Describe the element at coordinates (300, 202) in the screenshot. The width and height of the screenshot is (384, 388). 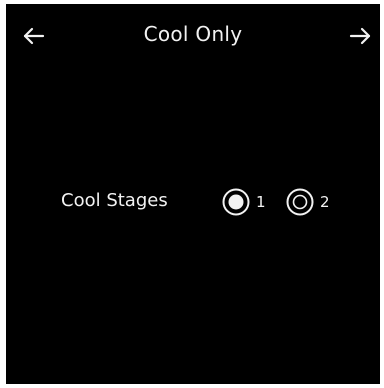
I see `radio-unselected-icon` at that location.